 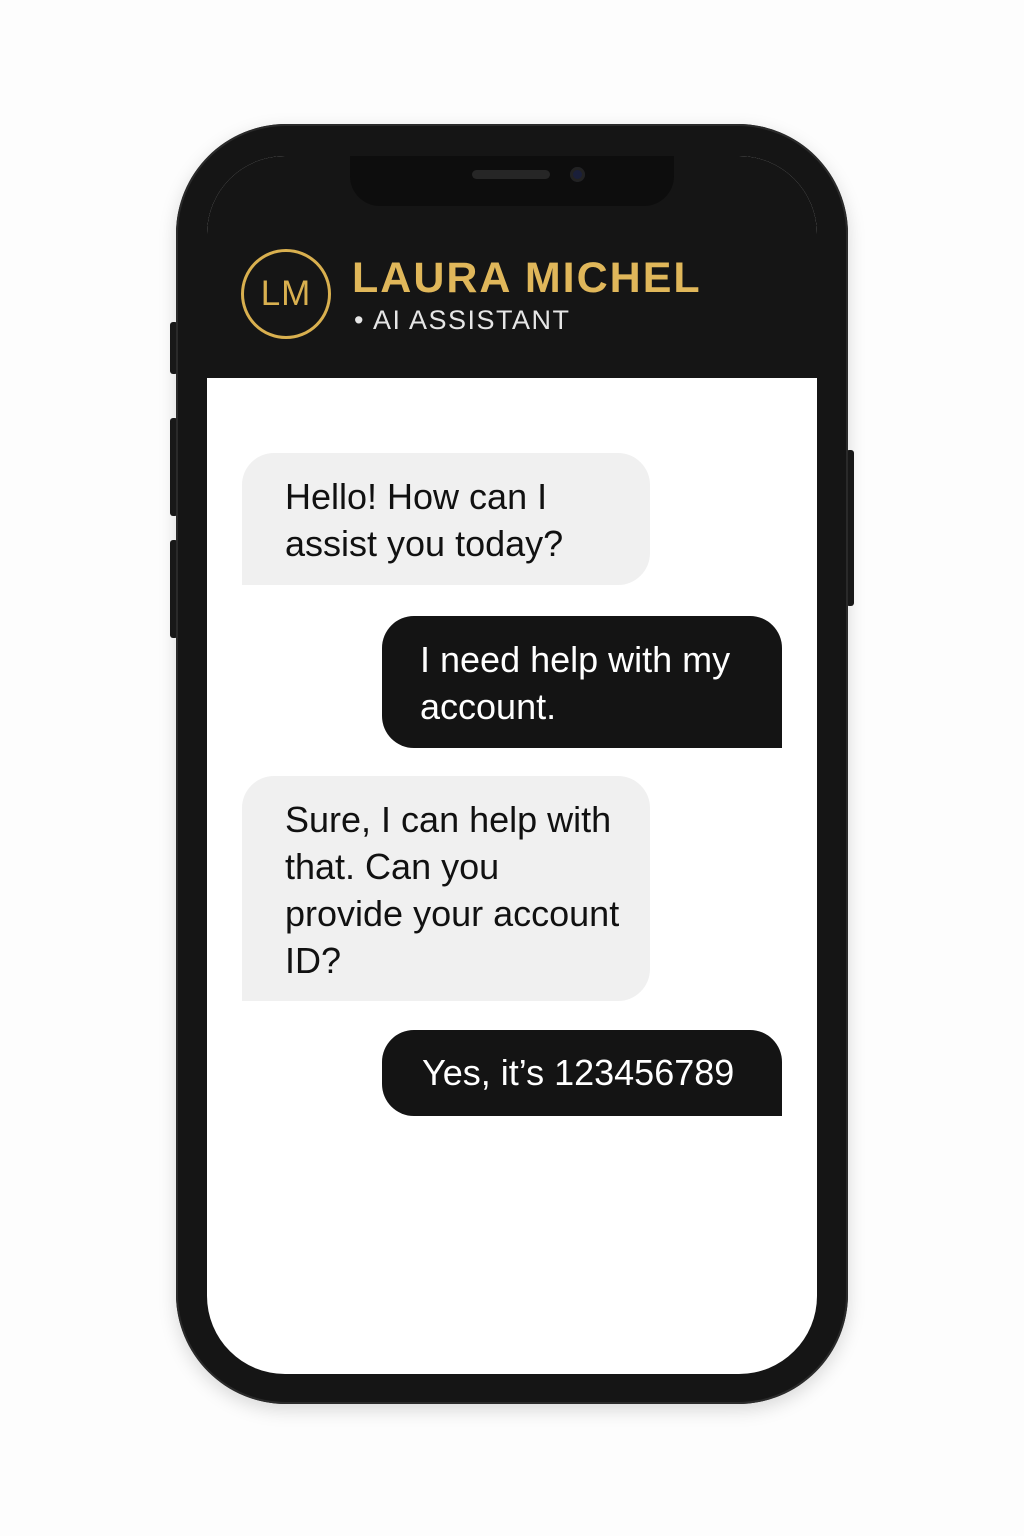 I want to click on contact-role: • AI ASSISTANT, so click(x=462, y=320).